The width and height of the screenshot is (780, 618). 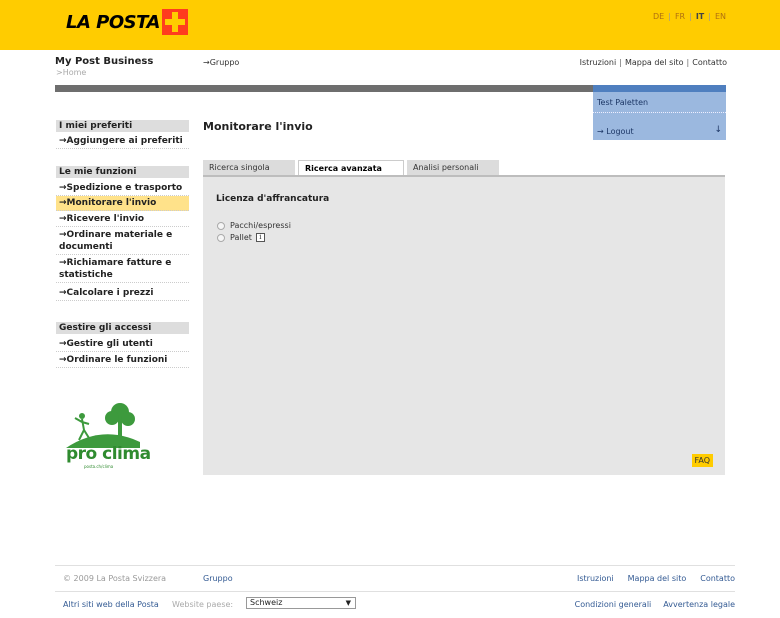 What do you see at coordinates (351, 167) in the screenshot?
I see `tab-ricerca-avanzata: Ricerca avanzata` at bounding box center [351, 167].